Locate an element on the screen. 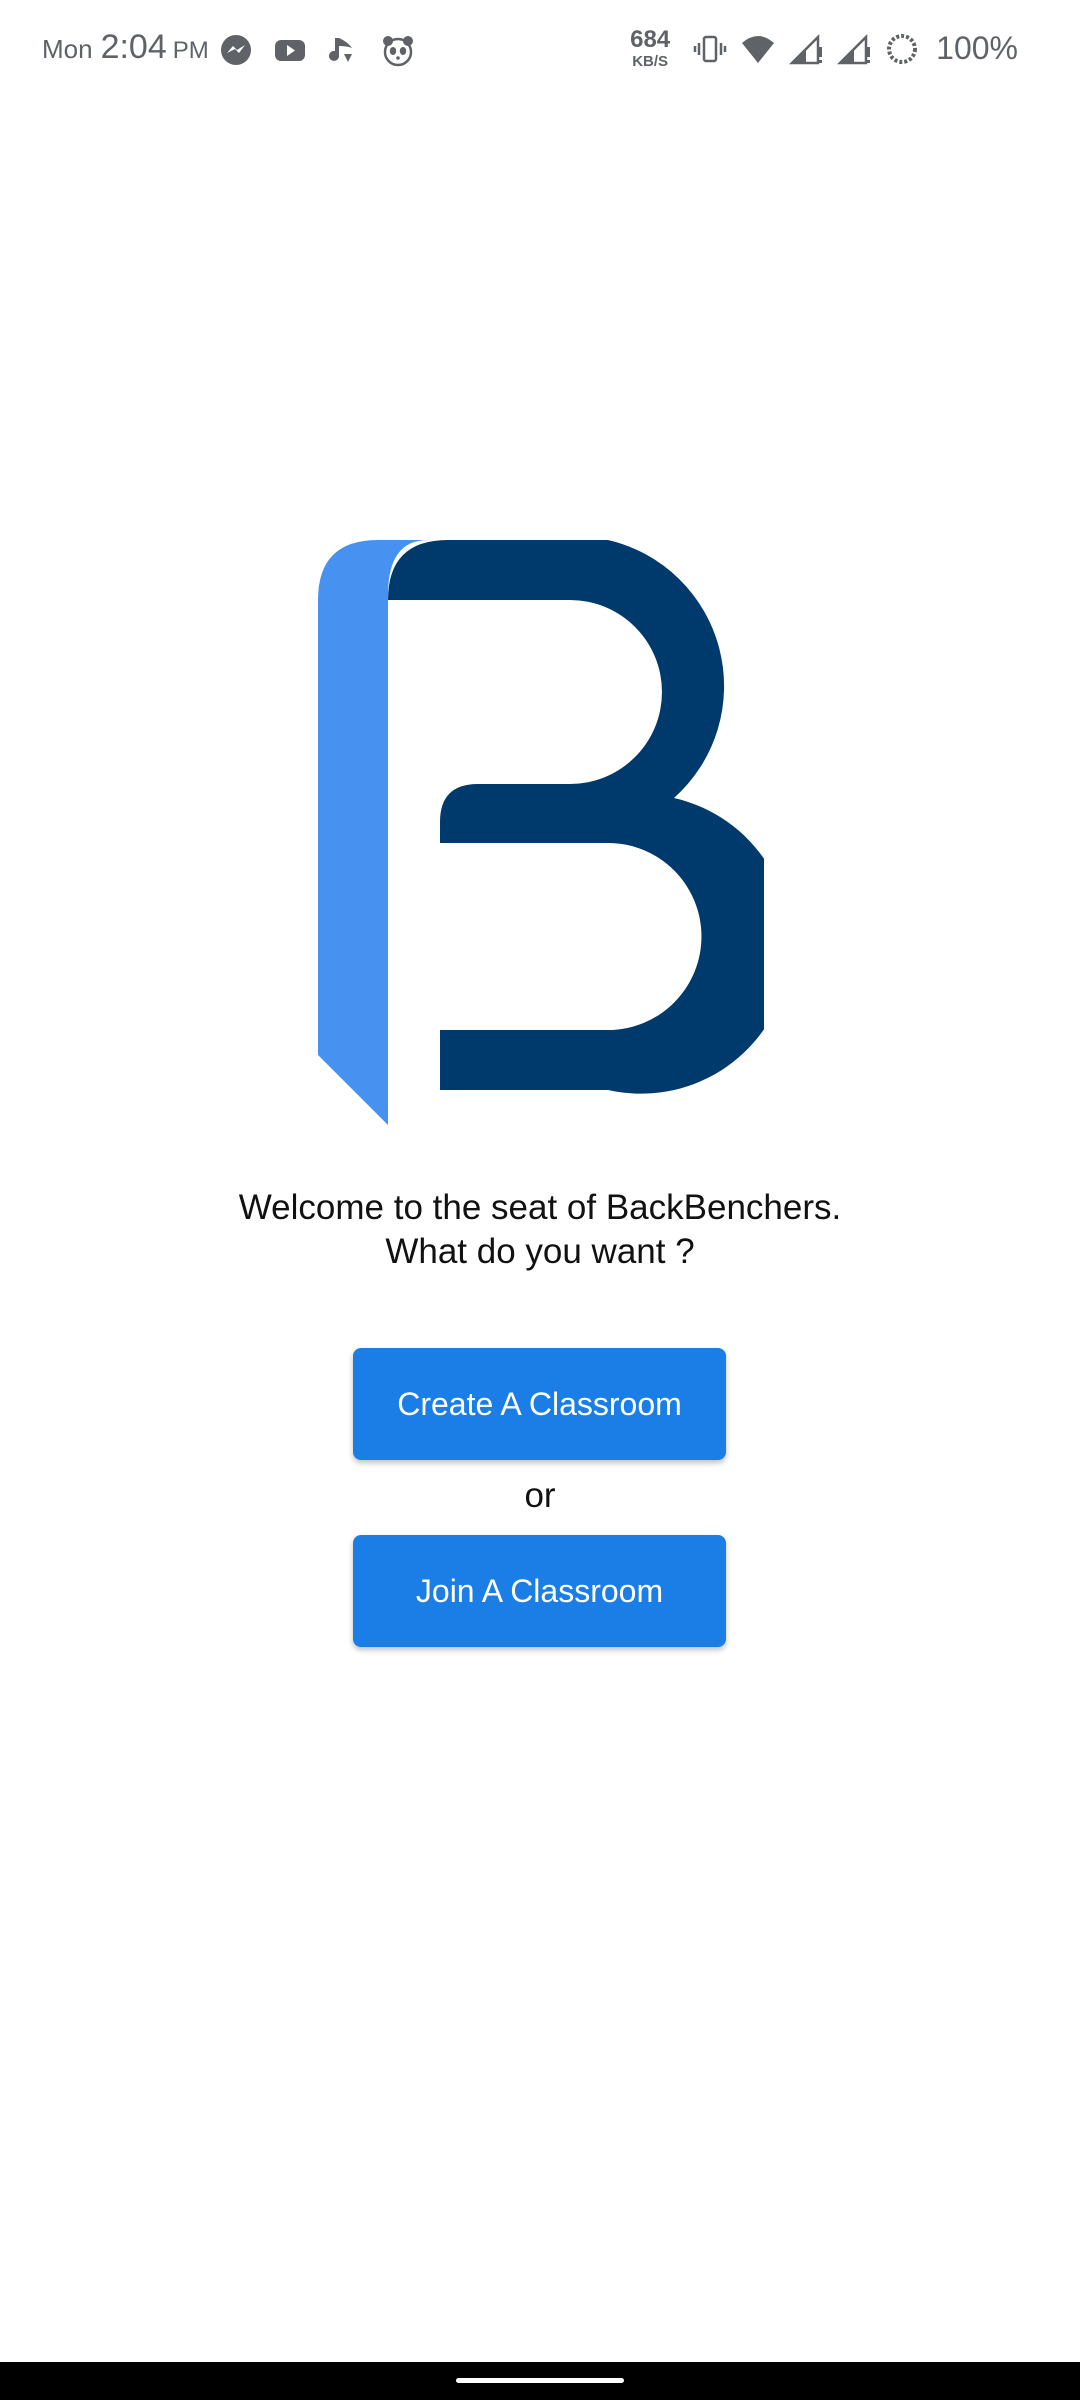  network-speed: 684 KB/S is located at coordinates (650, 48).